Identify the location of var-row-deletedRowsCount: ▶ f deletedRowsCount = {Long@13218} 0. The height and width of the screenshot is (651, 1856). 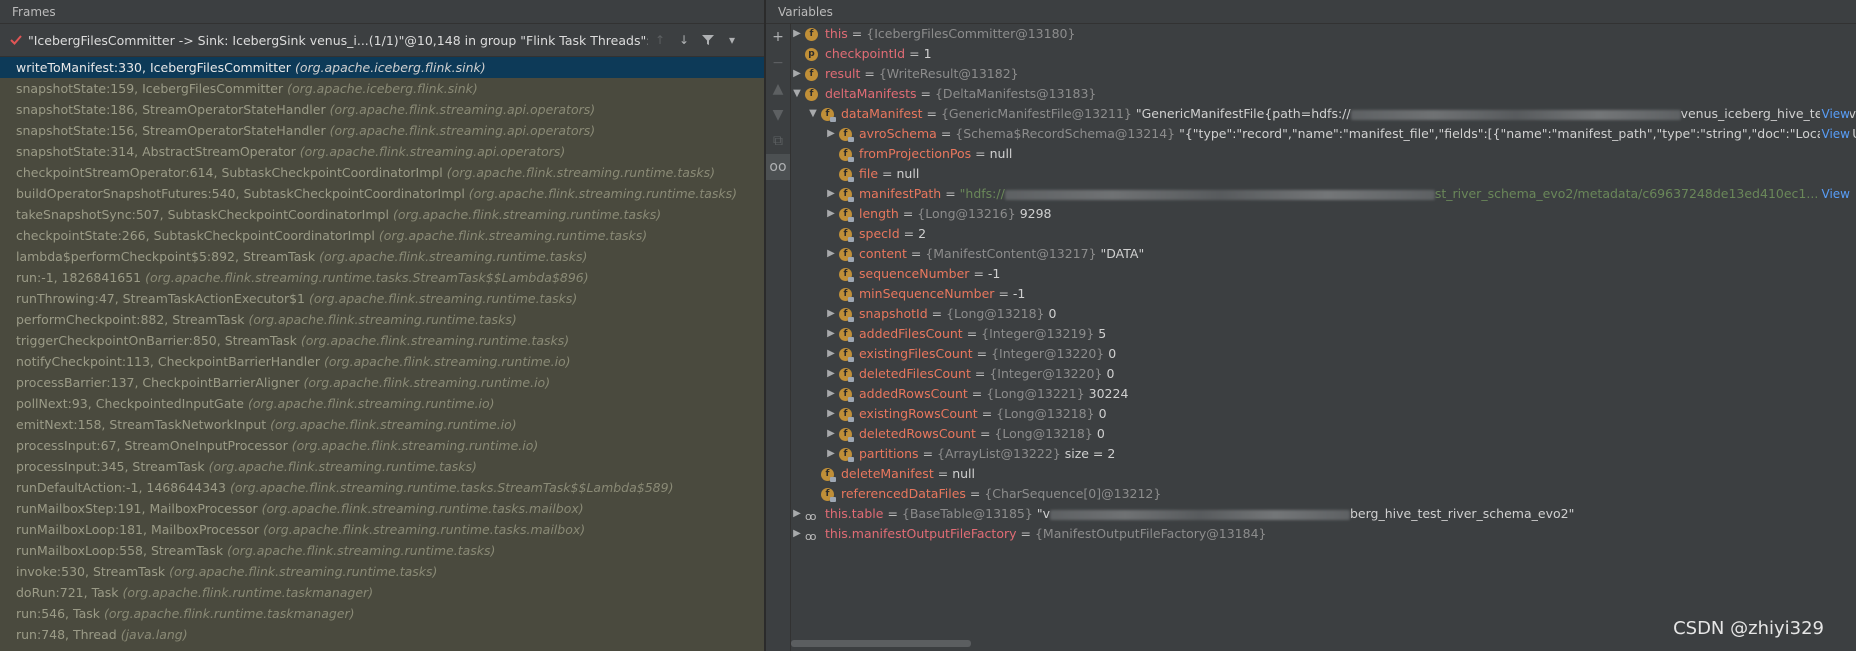
(1323, 434).